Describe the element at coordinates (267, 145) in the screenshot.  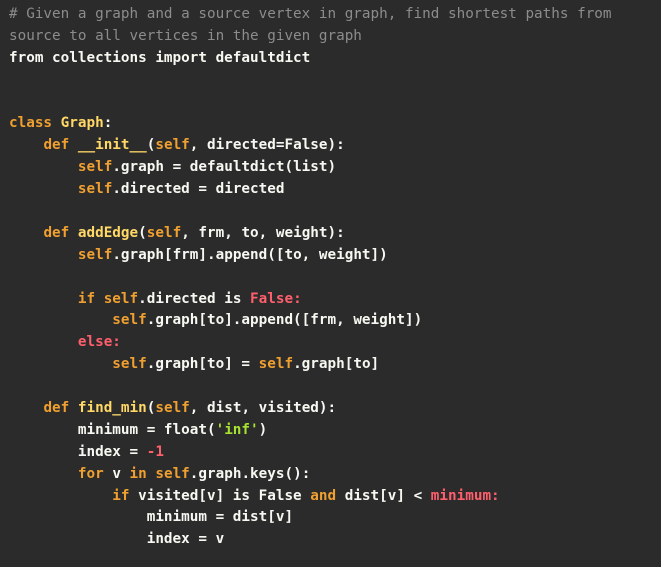
I see `code-token: , directed=False):` at that location.